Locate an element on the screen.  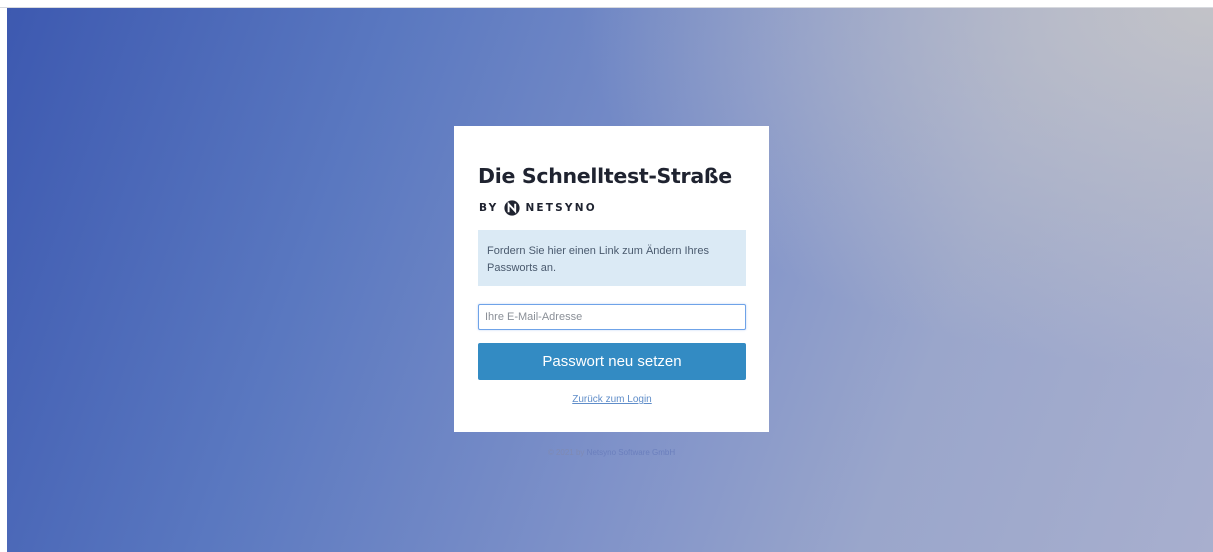
back-to-login-link: Zurück zum Login is located at coordinates (612, 399).